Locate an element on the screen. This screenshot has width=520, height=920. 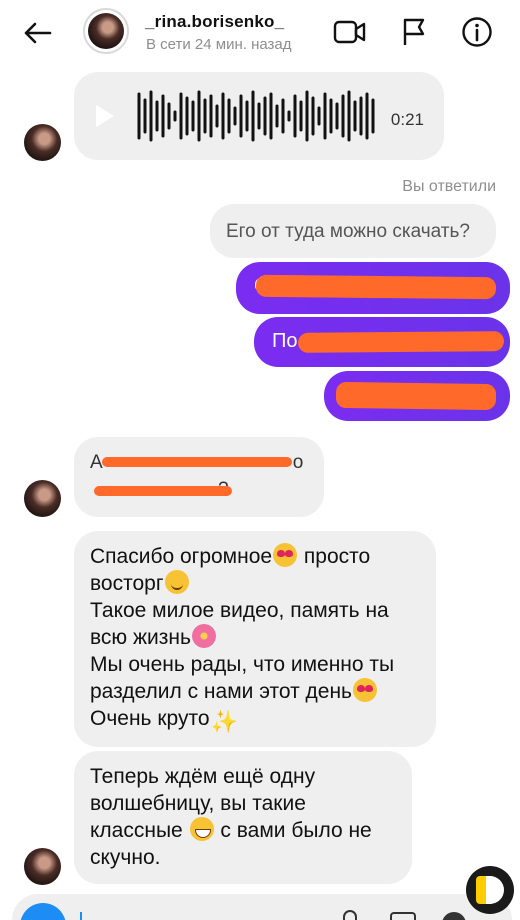
voice-duration: 0:21 is located at coordinates (407, 119).